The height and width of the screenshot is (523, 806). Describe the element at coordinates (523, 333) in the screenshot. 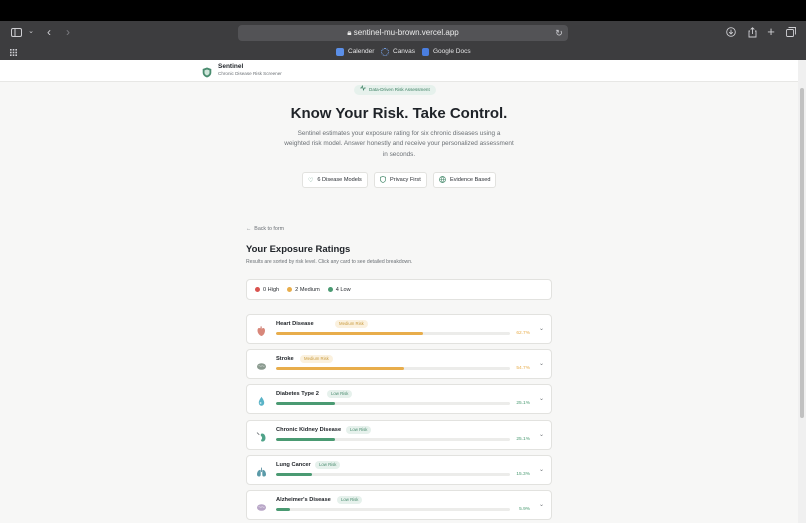

I see `risk-percent: 62.7%` at that location.